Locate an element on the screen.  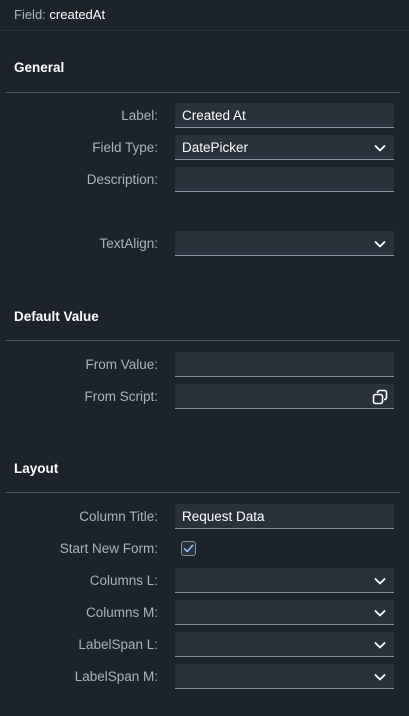
start-new-form-checkbox is located at coordinates (188, 548).